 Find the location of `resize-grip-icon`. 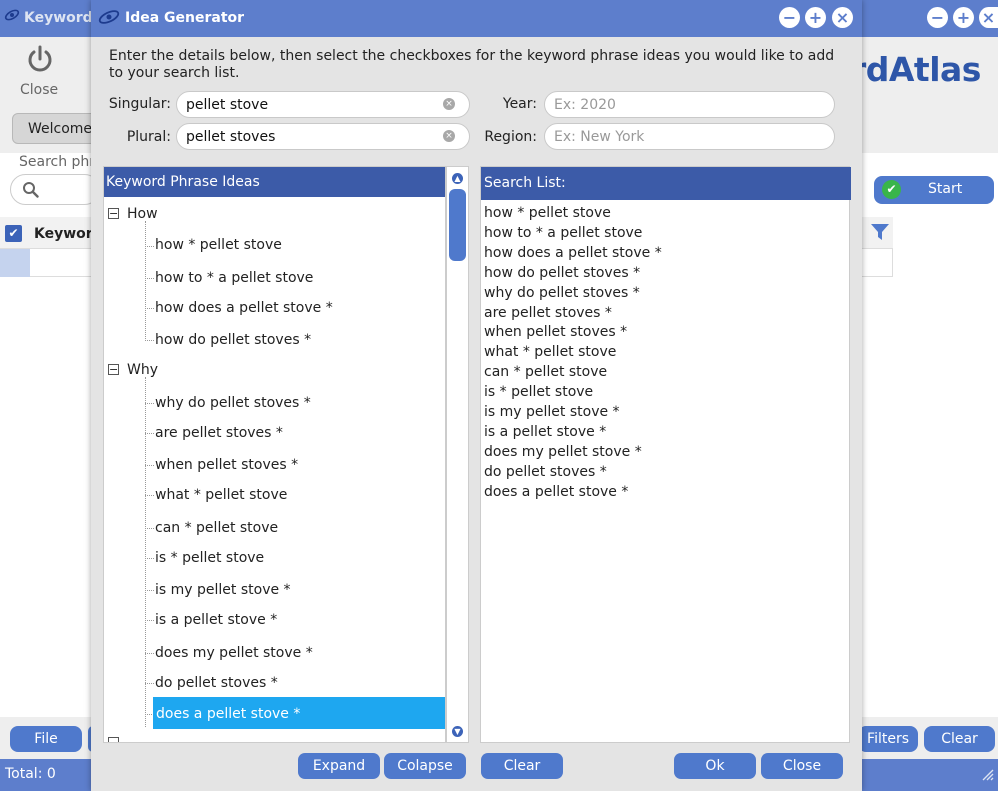

resize-grip-icon is located at coordinates (987, 774).